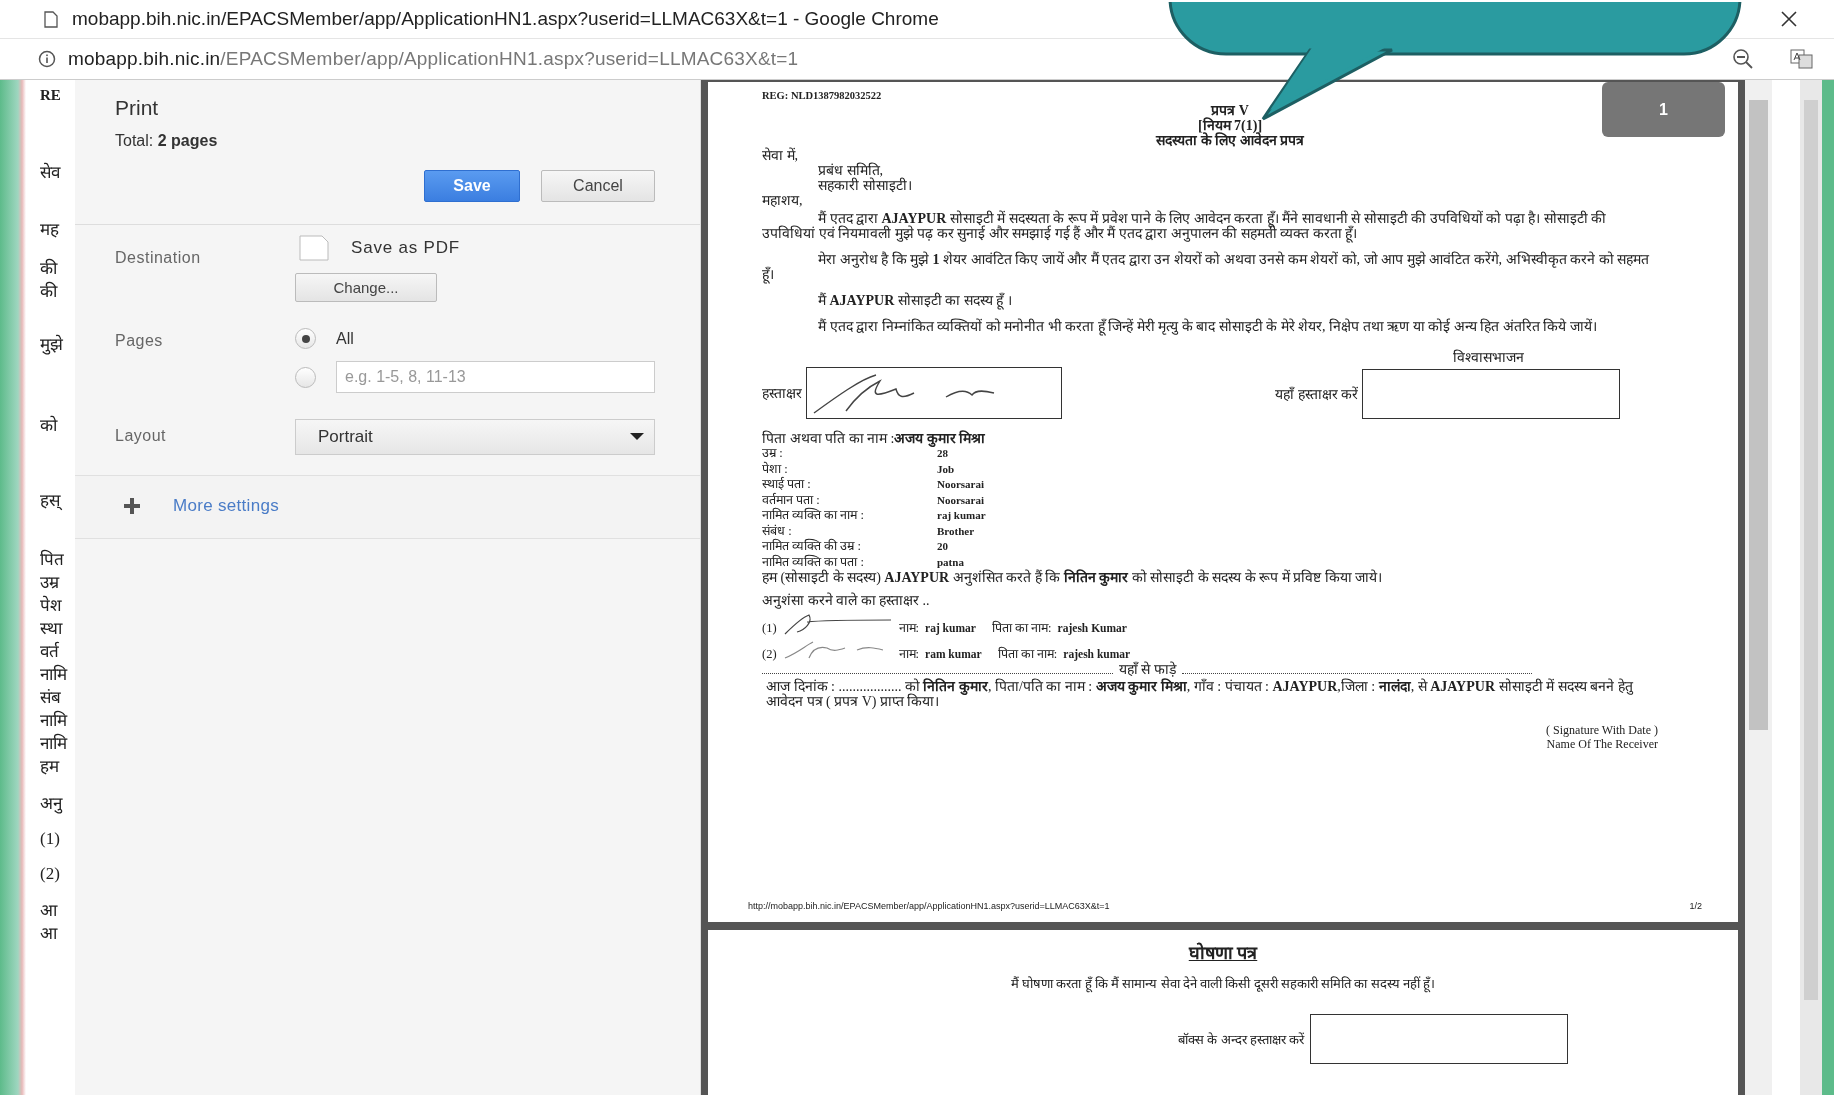 This screenshot has width=1834, height=1095. I want to click on recommendation-text: हम (सोसाइटी के सदस्य) AJAYPUR अनुशंसित करते हैं कि नितिन कुमार को सोसाइटी के सदस्य के रूप में प्रविष्ट किया जाये।, so click(1073, 577).